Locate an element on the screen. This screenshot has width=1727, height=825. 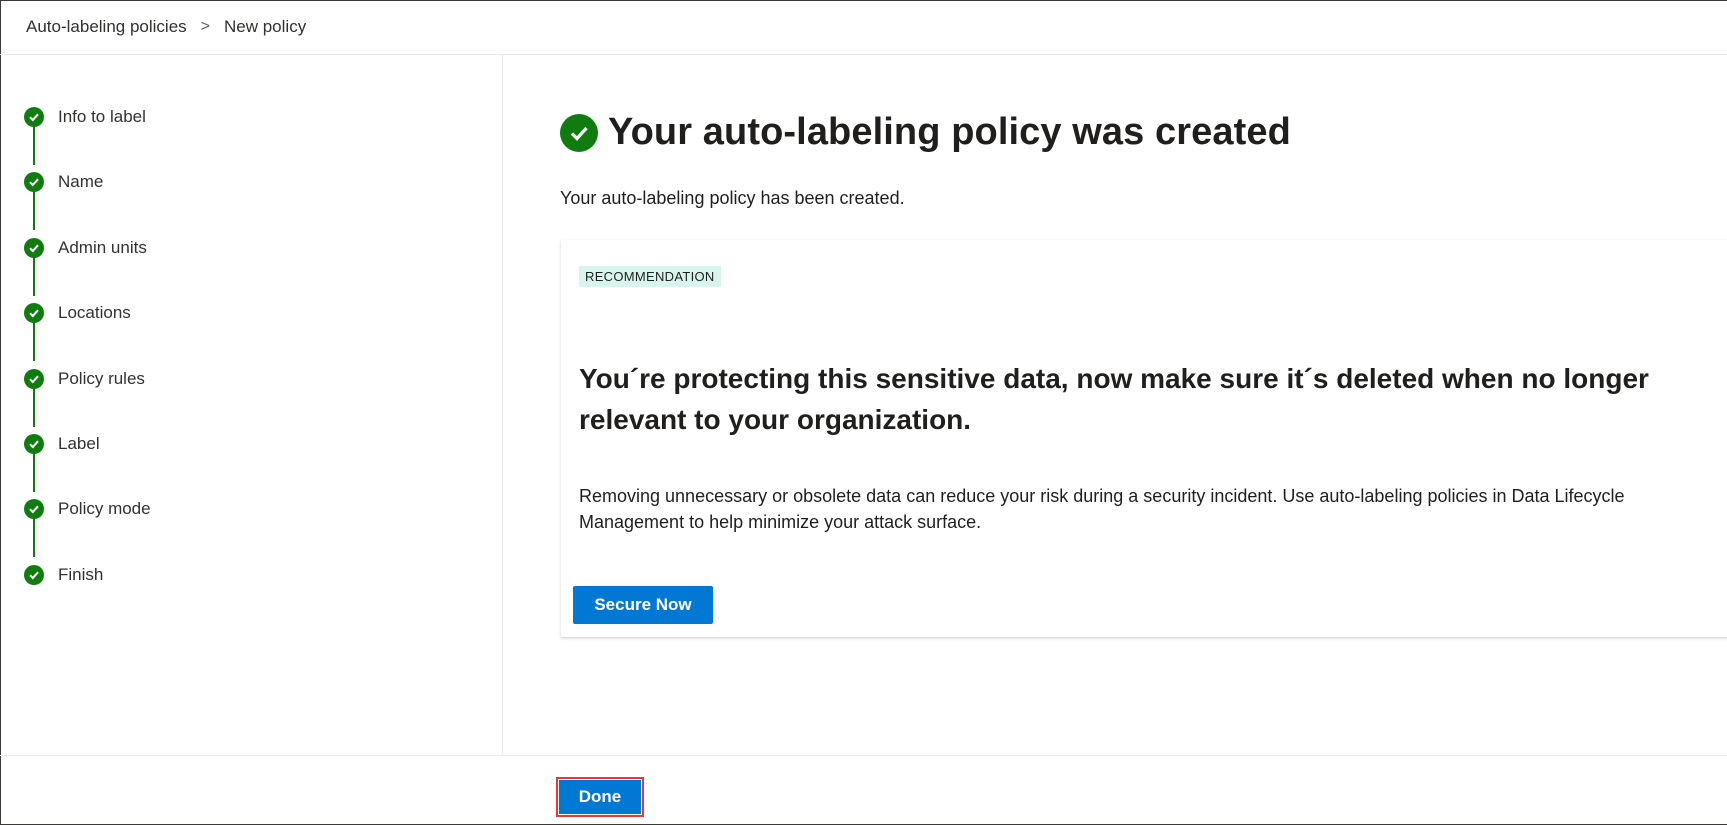
step-label: Name is located at coordinates (81, 181).